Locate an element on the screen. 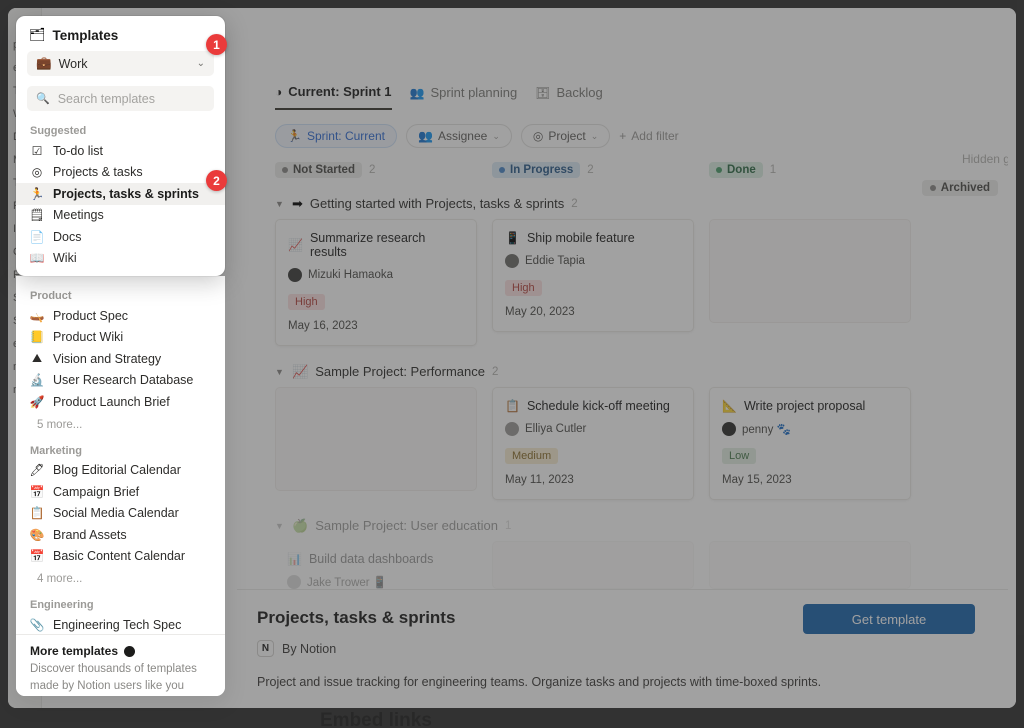 This screenshot has width=1024, height=728. template-item-label: Vision and Strategy is located at coordinates (107, 358).